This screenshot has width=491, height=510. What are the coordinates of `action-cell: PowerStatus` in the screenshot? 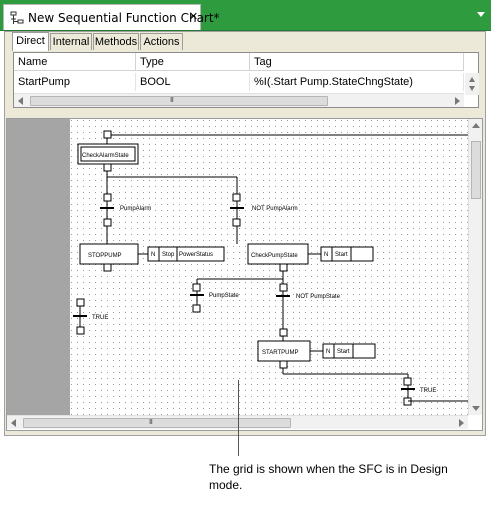 It's located at (196, 255).